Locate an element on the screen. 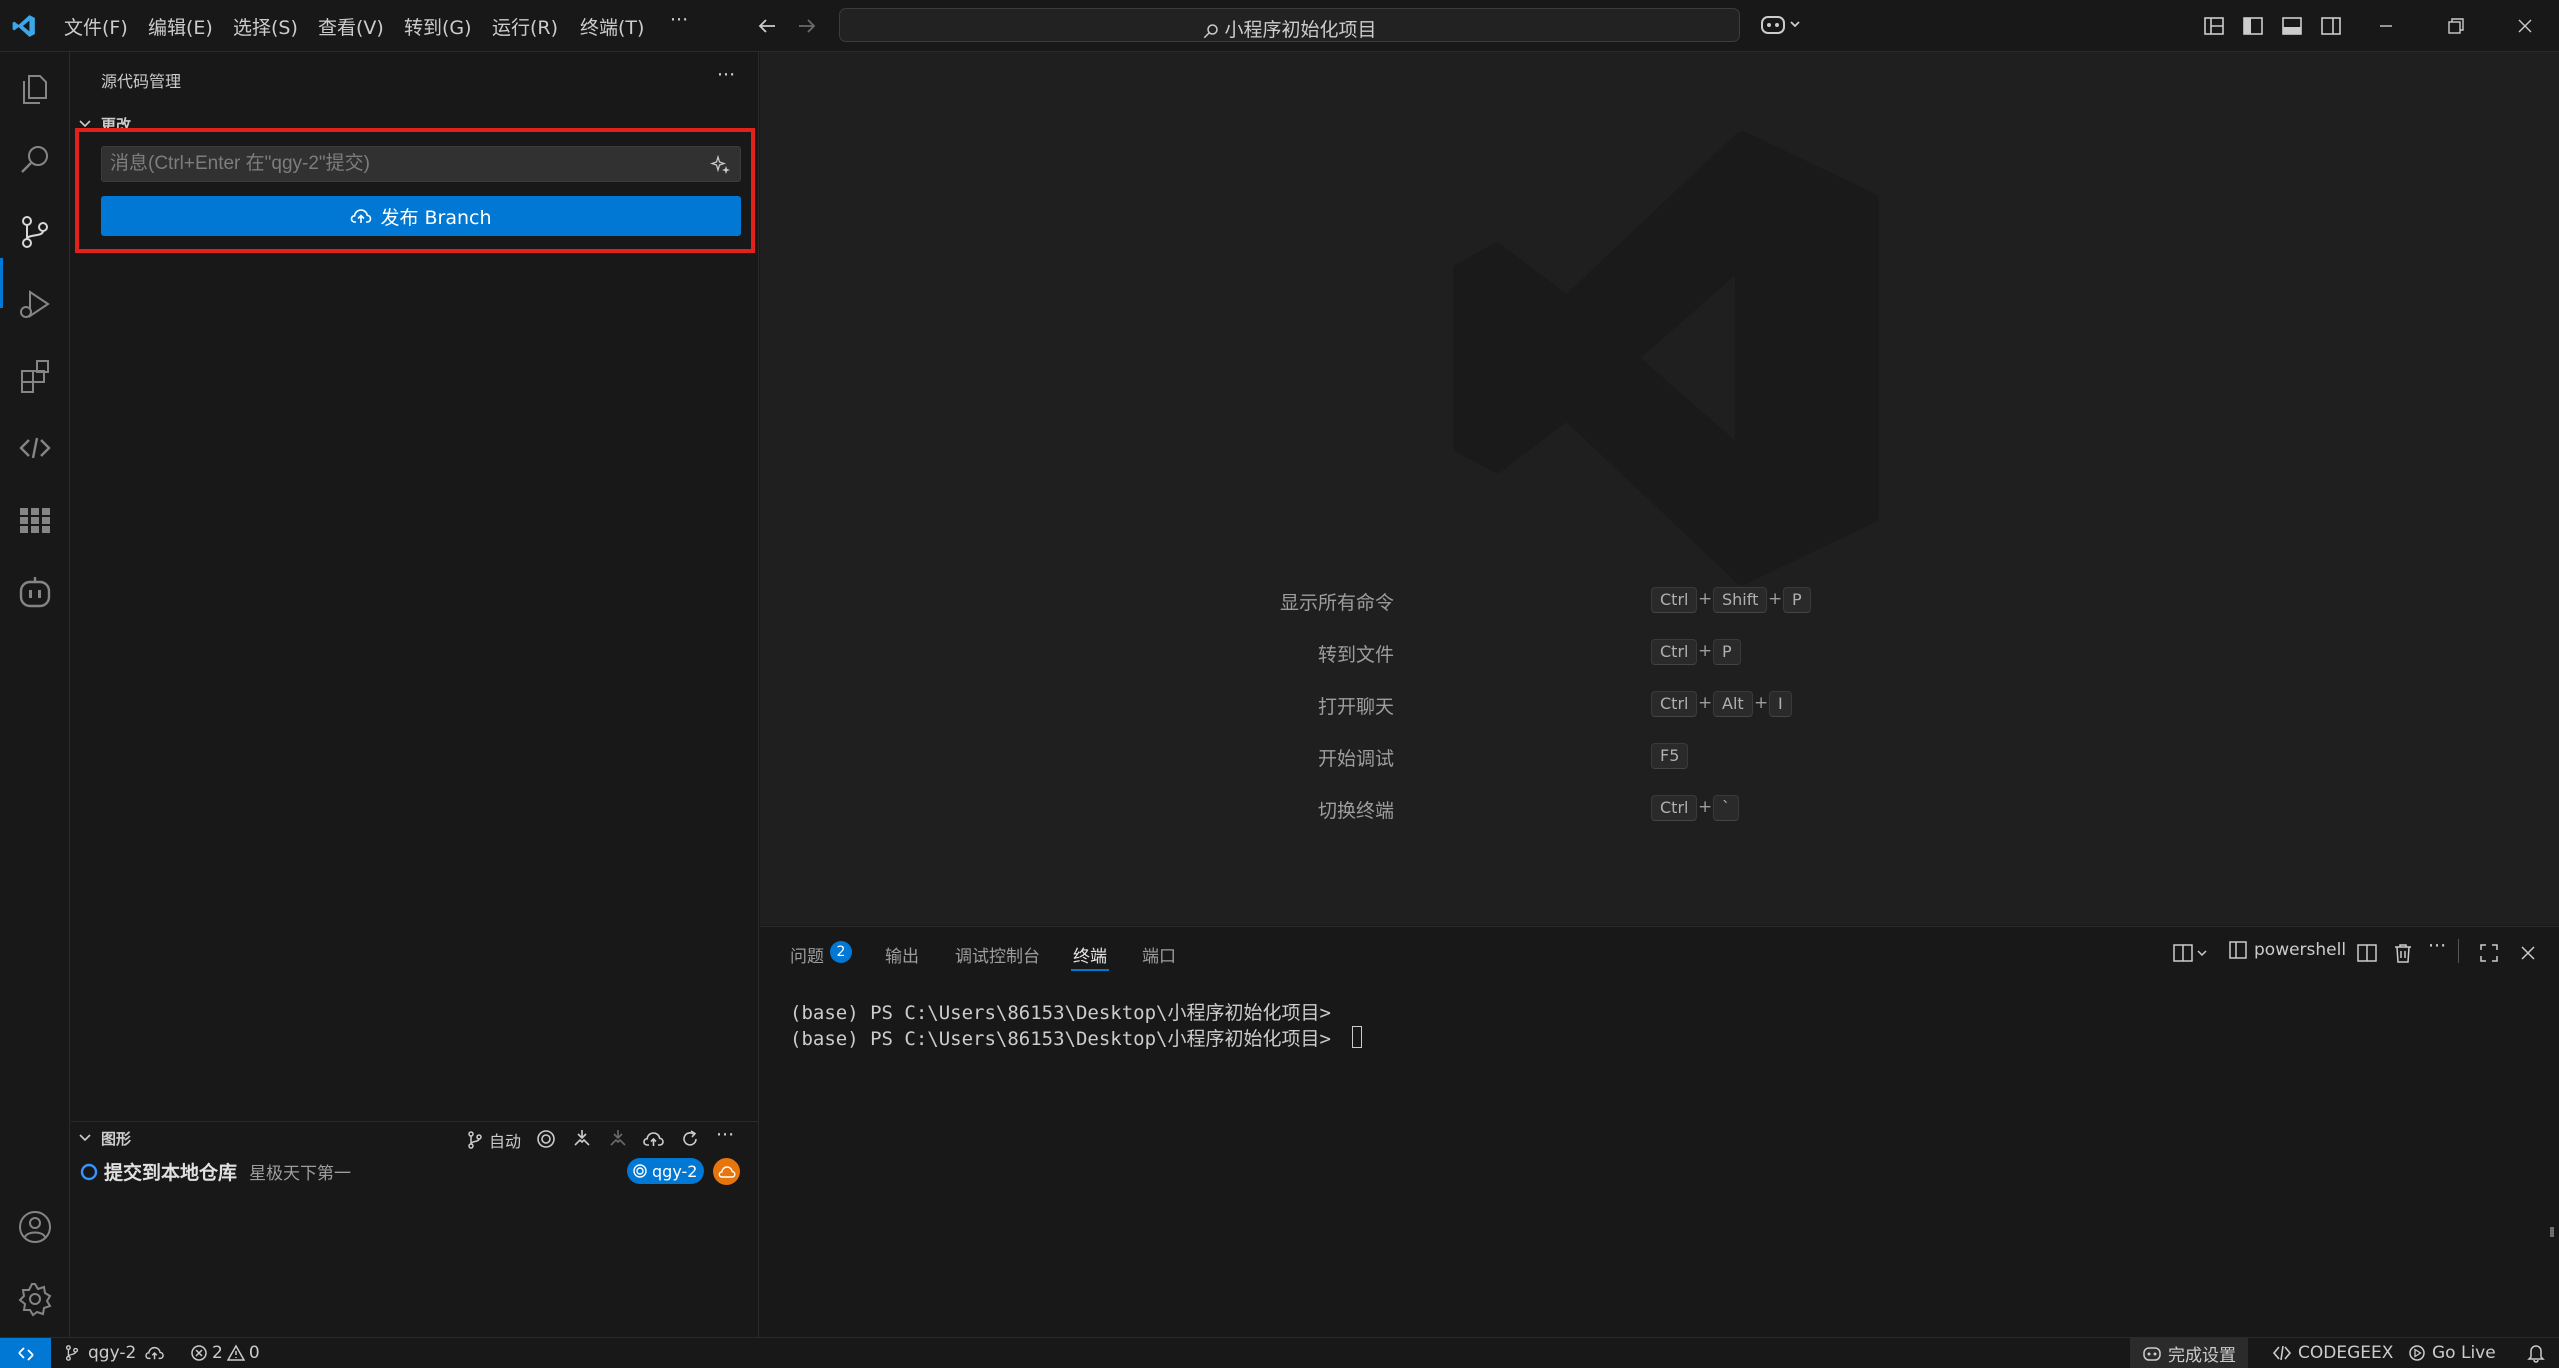 Image resolution: width=2559 pixels, height=1368 pixels. extensions-icon is located at coordinates (35, 376).